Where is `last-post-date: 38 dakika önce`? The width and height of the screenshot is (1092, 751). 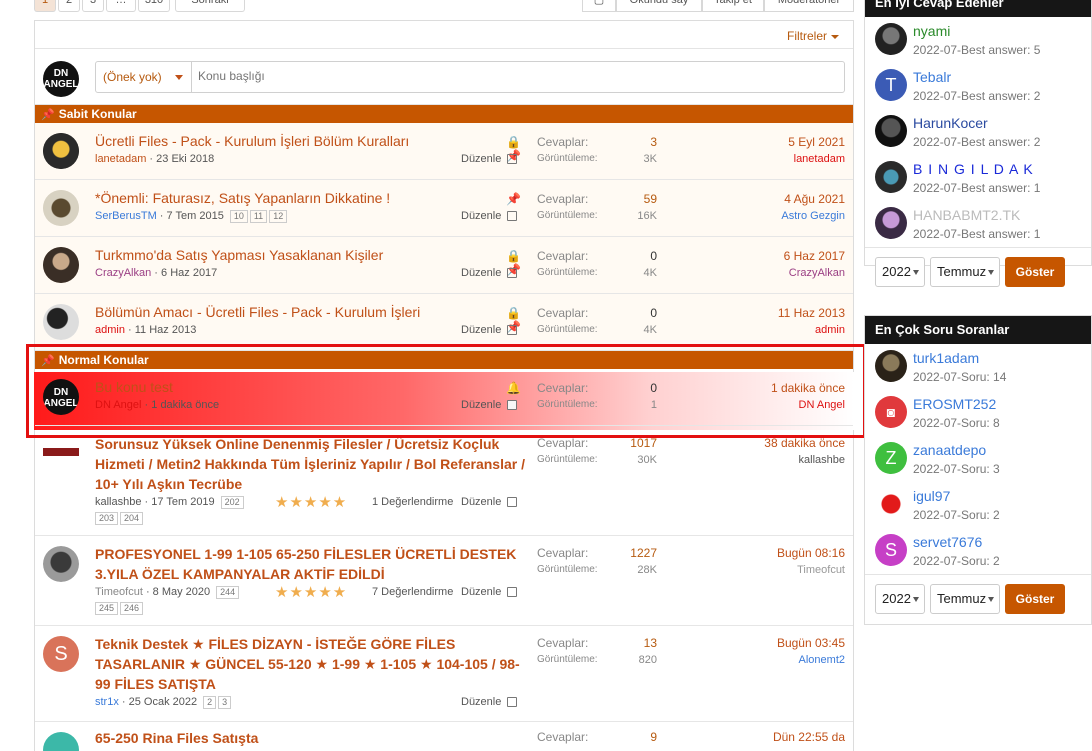 last-post-date: 38 dakika önce is located at coordinates (755, 443).